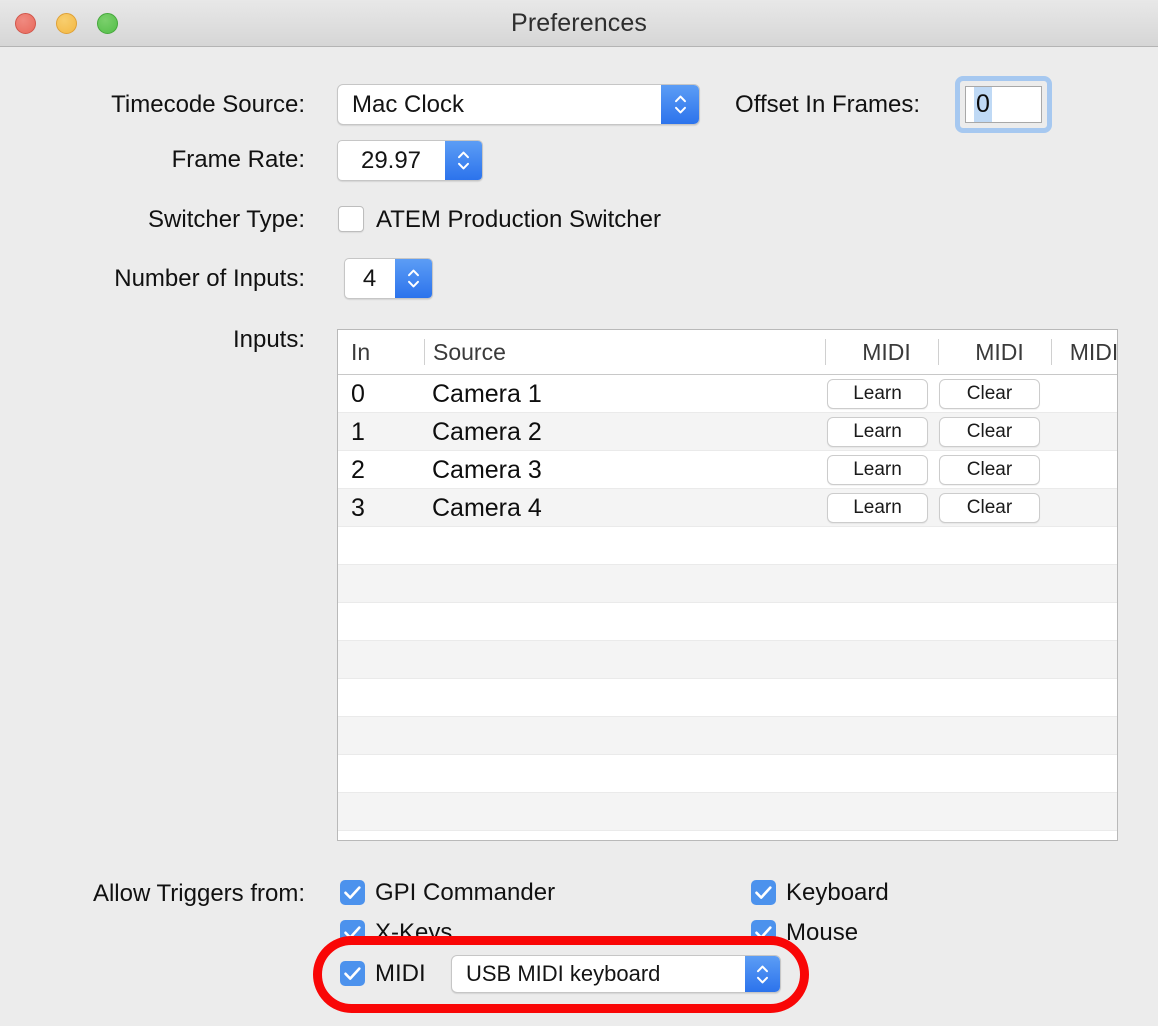 The width and height of the screenshot is (1158, 1026). What do you see at coordinates (400, 973) in the screenshot?
I see `midi-label: MIDI` at bounding box center [400, 973].